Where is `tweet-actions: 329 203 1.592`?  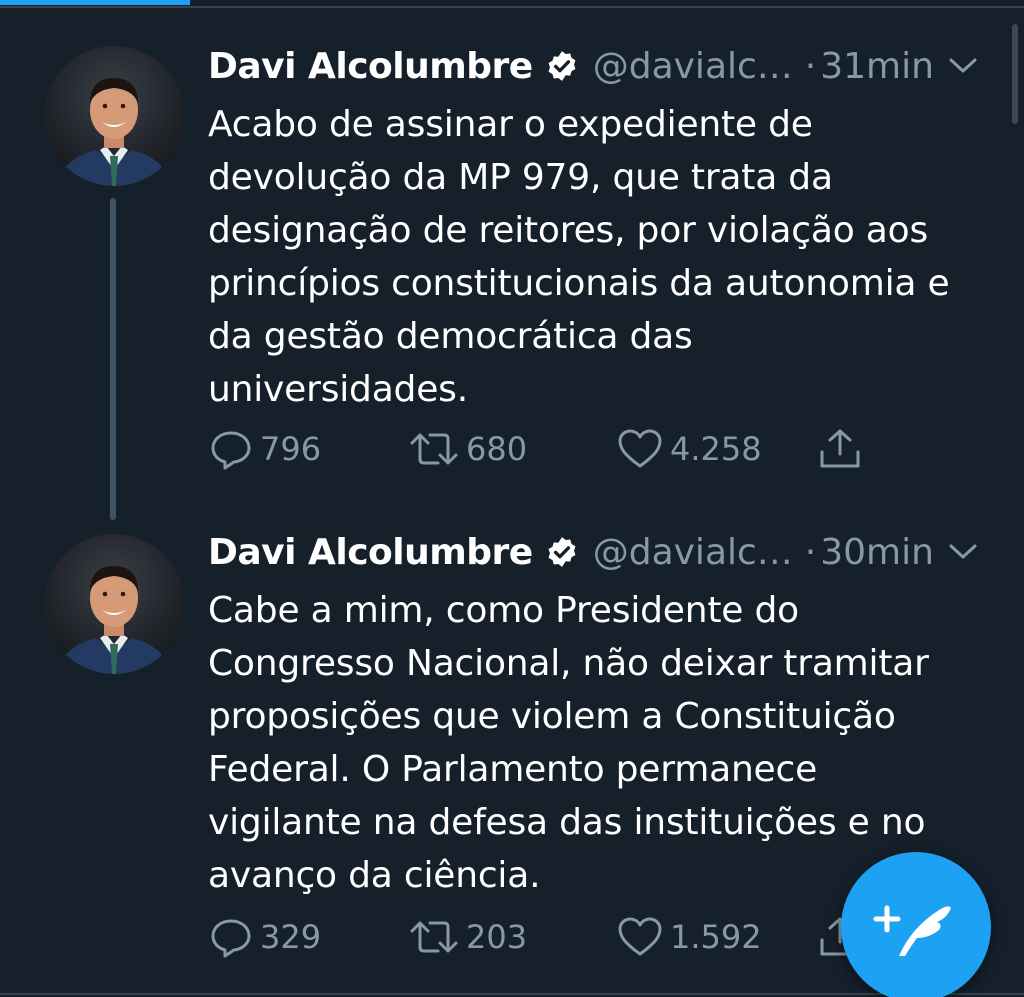
tweet-actions: 329 203 1.592 is located at coordinates (558, 937).